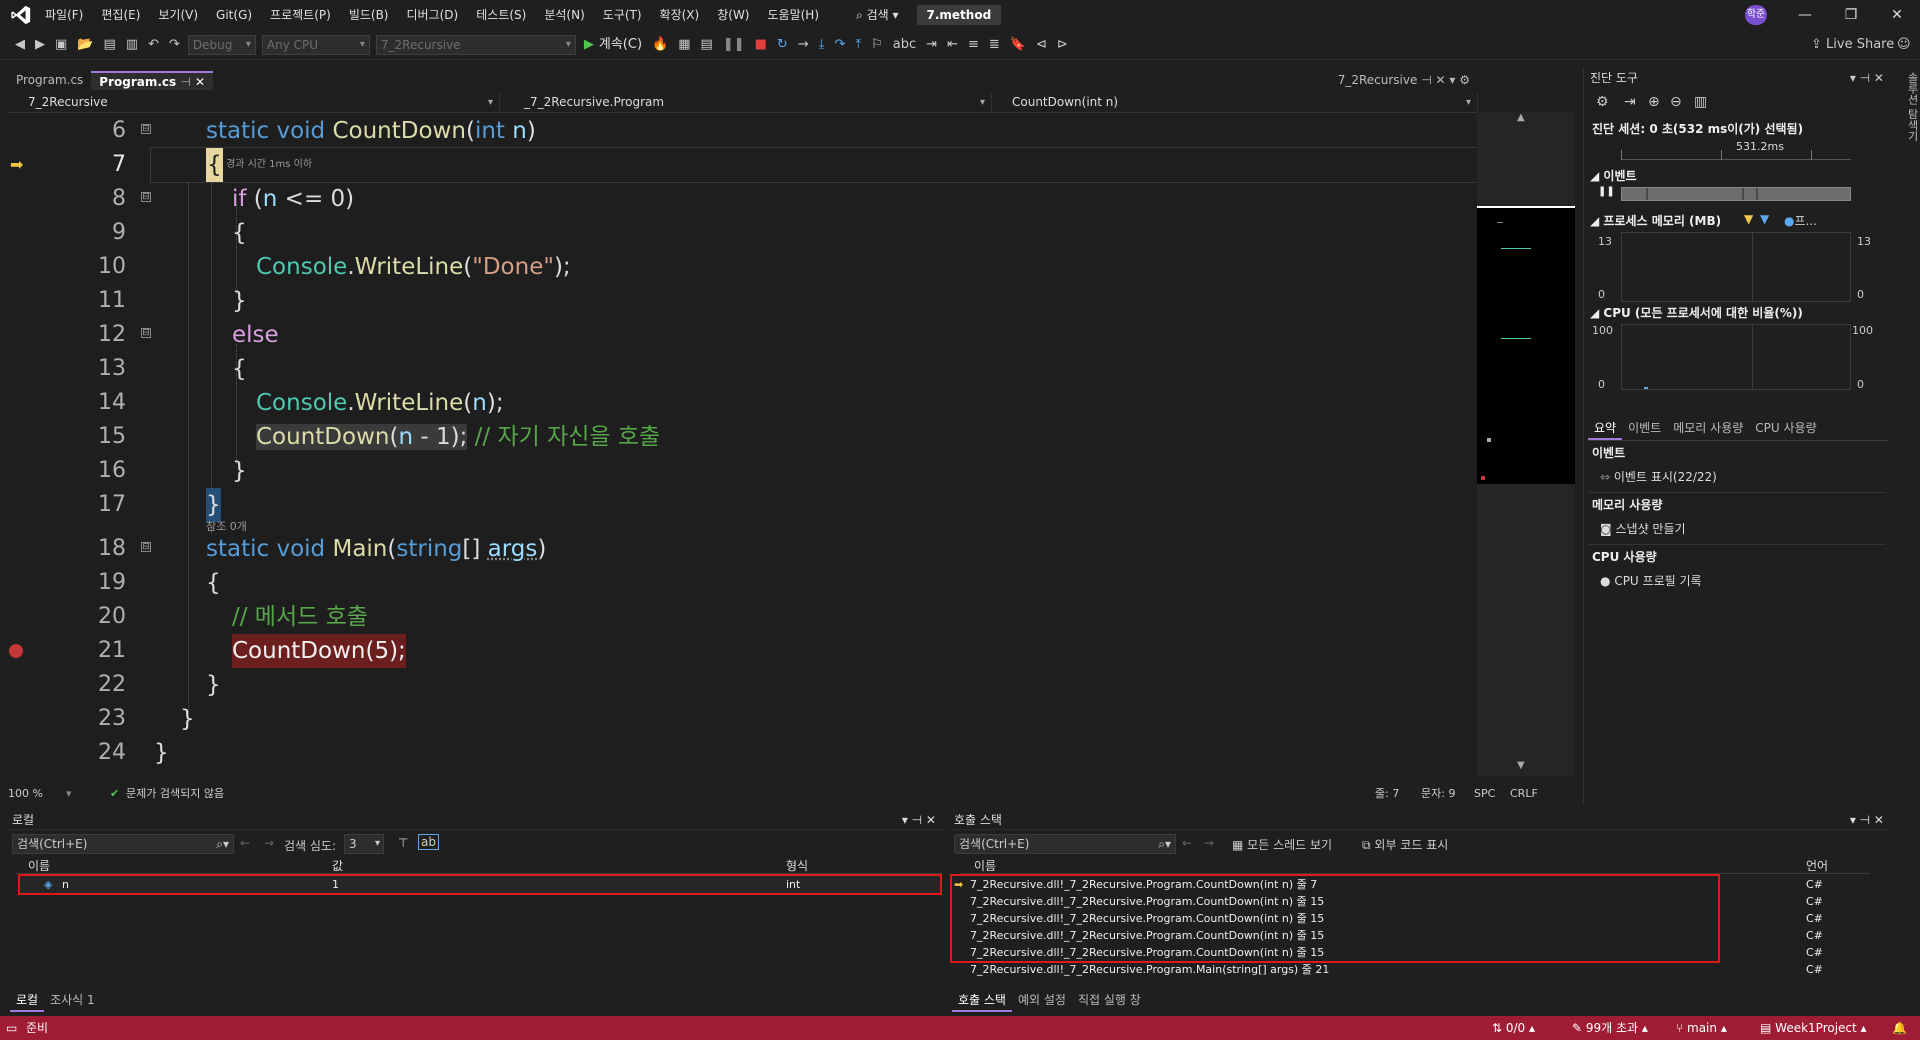 The width and height of the screenshot is (1920, 1040). I want to click on menu-item-10: 확장(X), so click(680, 15).